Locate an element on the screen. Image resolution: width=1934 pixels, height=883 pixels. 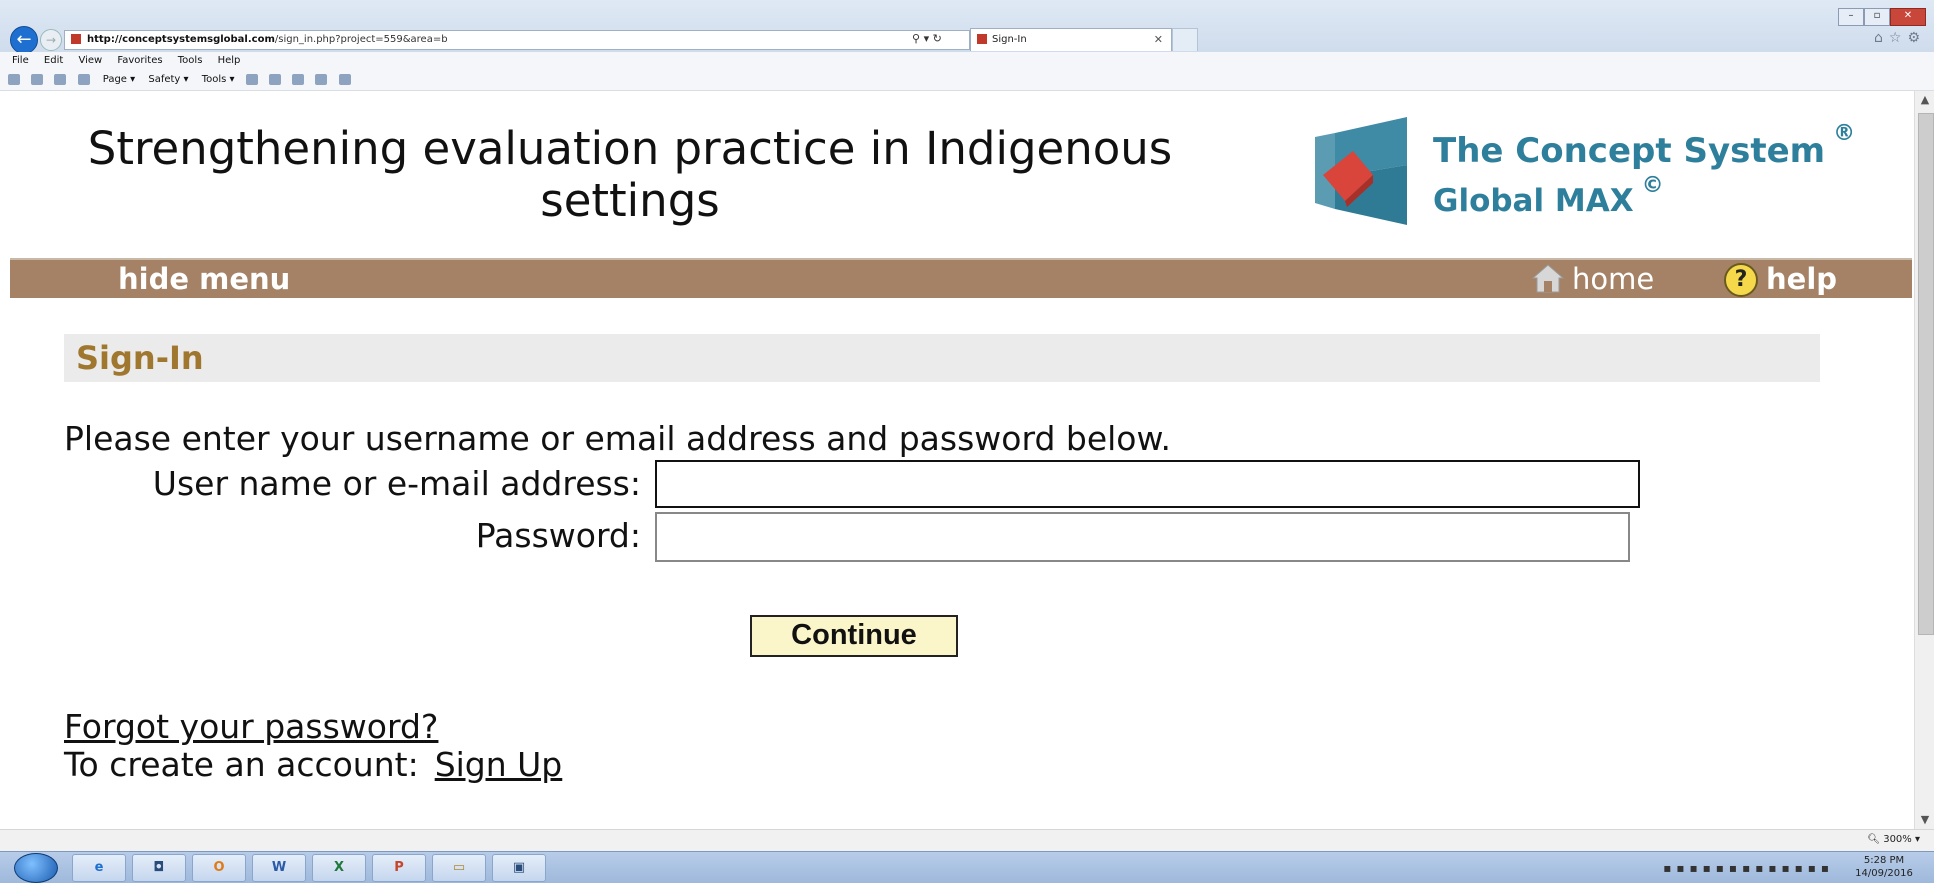
settings-gear-icon: ⚙ is located at coordinates (1916, 38).